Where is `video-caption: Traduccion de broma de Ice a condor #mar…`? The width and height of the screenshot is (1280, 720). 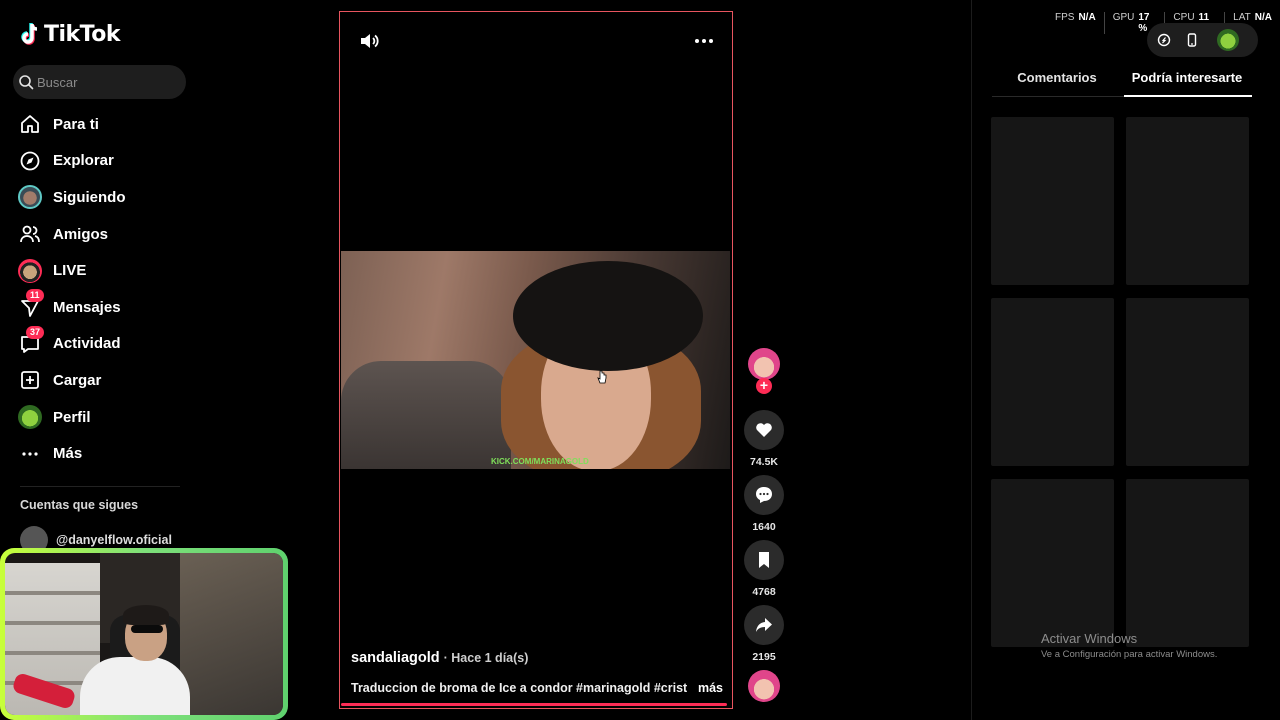
video-caption: Traduccion de broma de Ice a condor #mar… is located at coordinates (519, 688).